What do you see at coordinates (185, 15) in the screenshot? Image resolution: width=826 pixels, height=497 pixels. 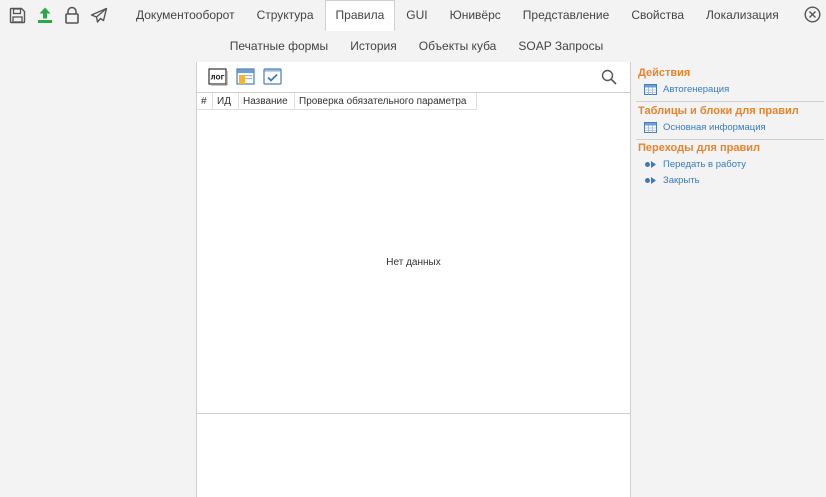 I see `tab-documents: Документооборот` at bounding box center [185, 15].